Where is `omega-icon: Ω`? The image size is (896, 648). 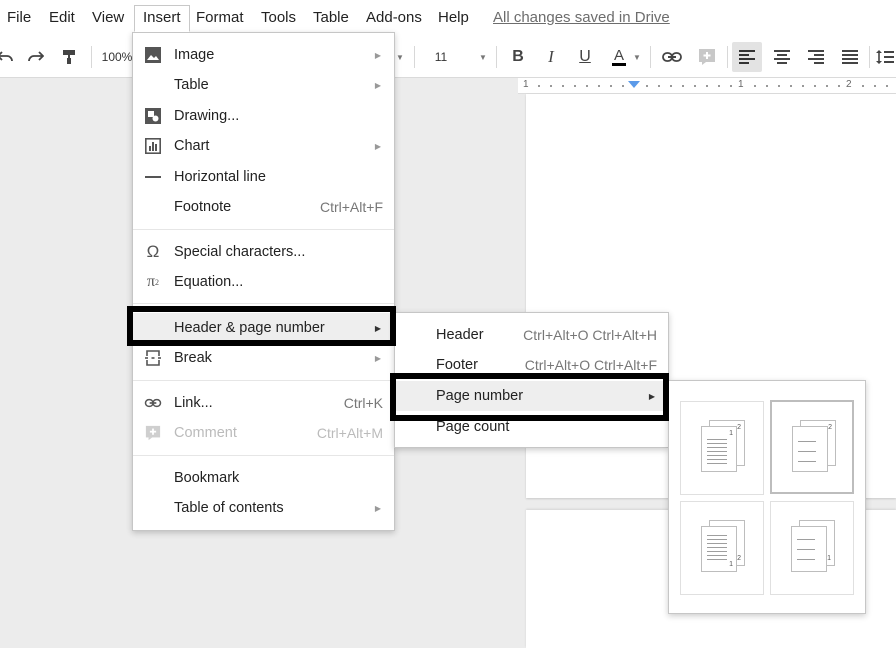
omega-icon: Ω is located at coordinates (153, 251).